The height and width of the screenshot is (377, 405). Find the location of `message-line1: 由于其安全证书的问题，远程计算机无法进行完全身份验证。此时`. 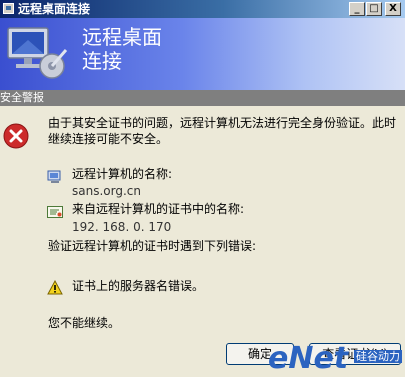

message-line1: 由于其安全证书的问题，远程计算机无法进行完全身份验证。此时 is located at coordinates (222, 123).